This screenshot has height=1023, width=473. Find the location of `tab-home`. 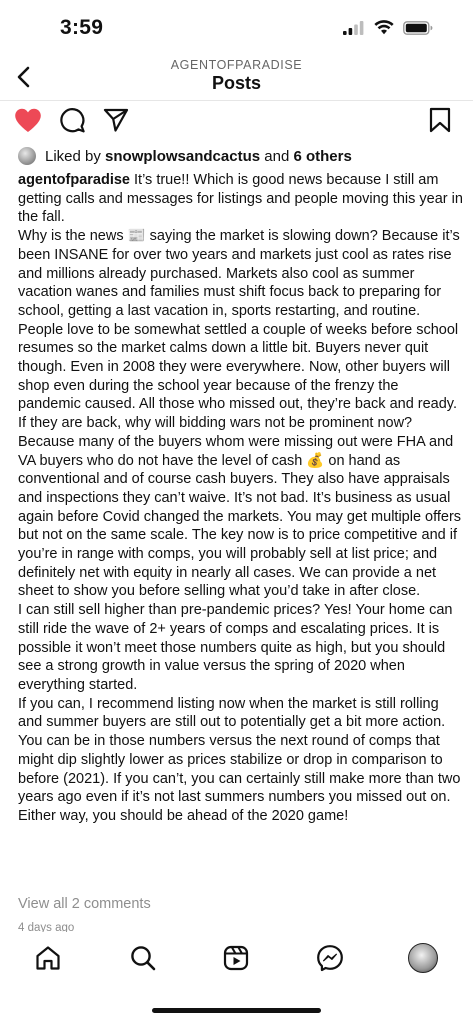

tab-home is located at coordinates (48, 958).